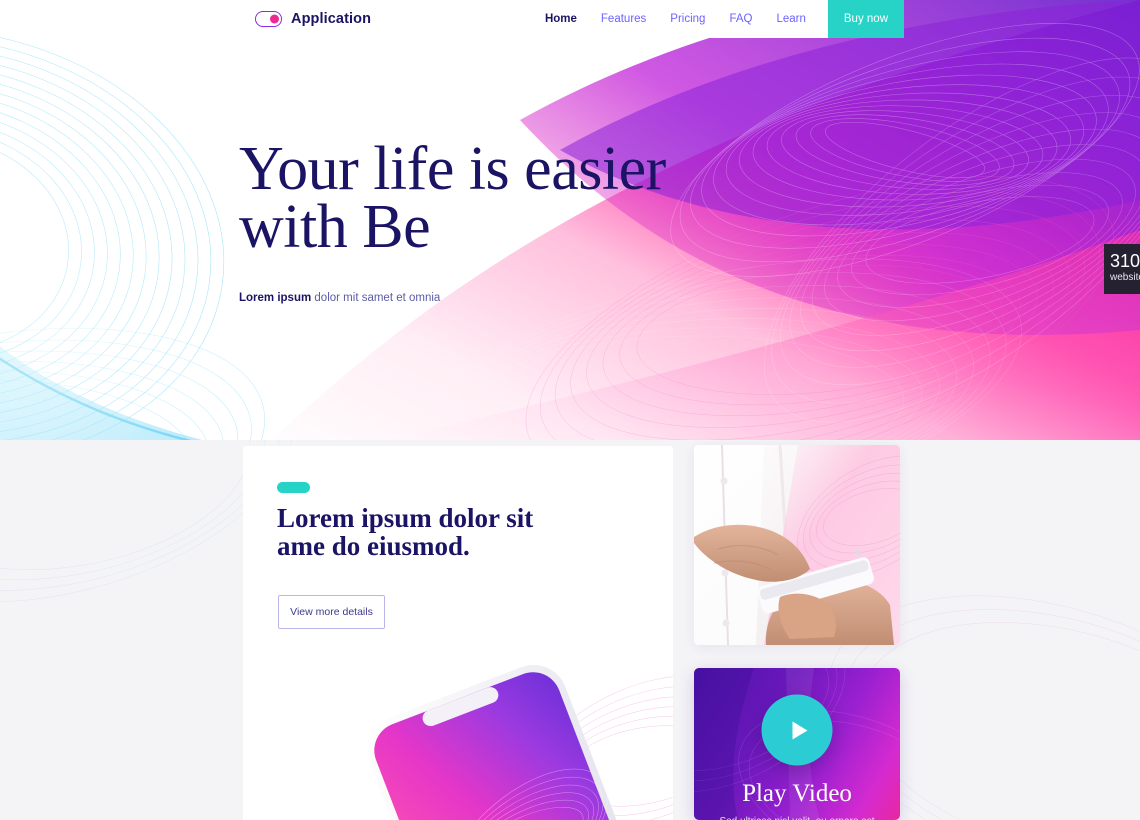  What do you see at coordinates (740, 19) in the screenshot?
I see `nav-item-faq: FAQ` at bounding box center [740, 19].